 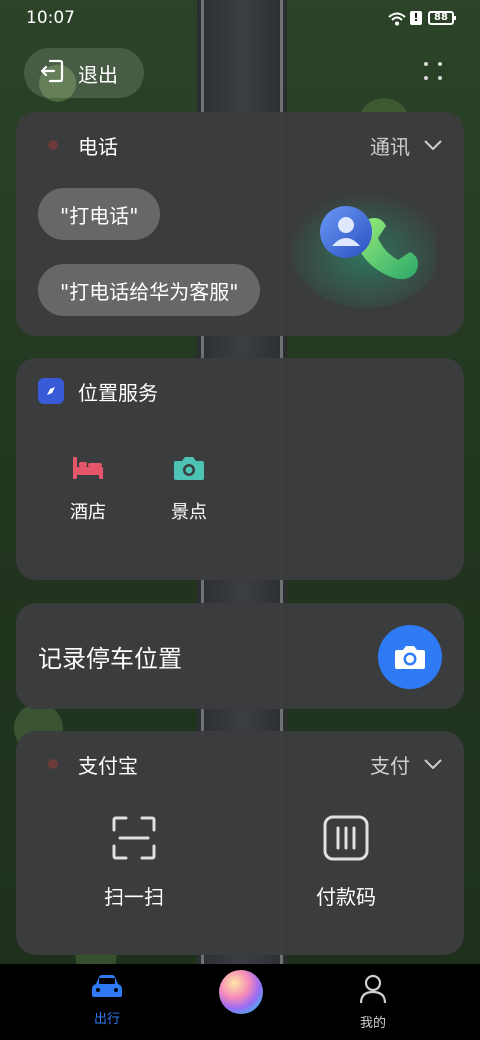 What do you see at coordinates (88, 468) in the screenshot?
I see `hotel-bed-icon` at bounding box center [88, 468].